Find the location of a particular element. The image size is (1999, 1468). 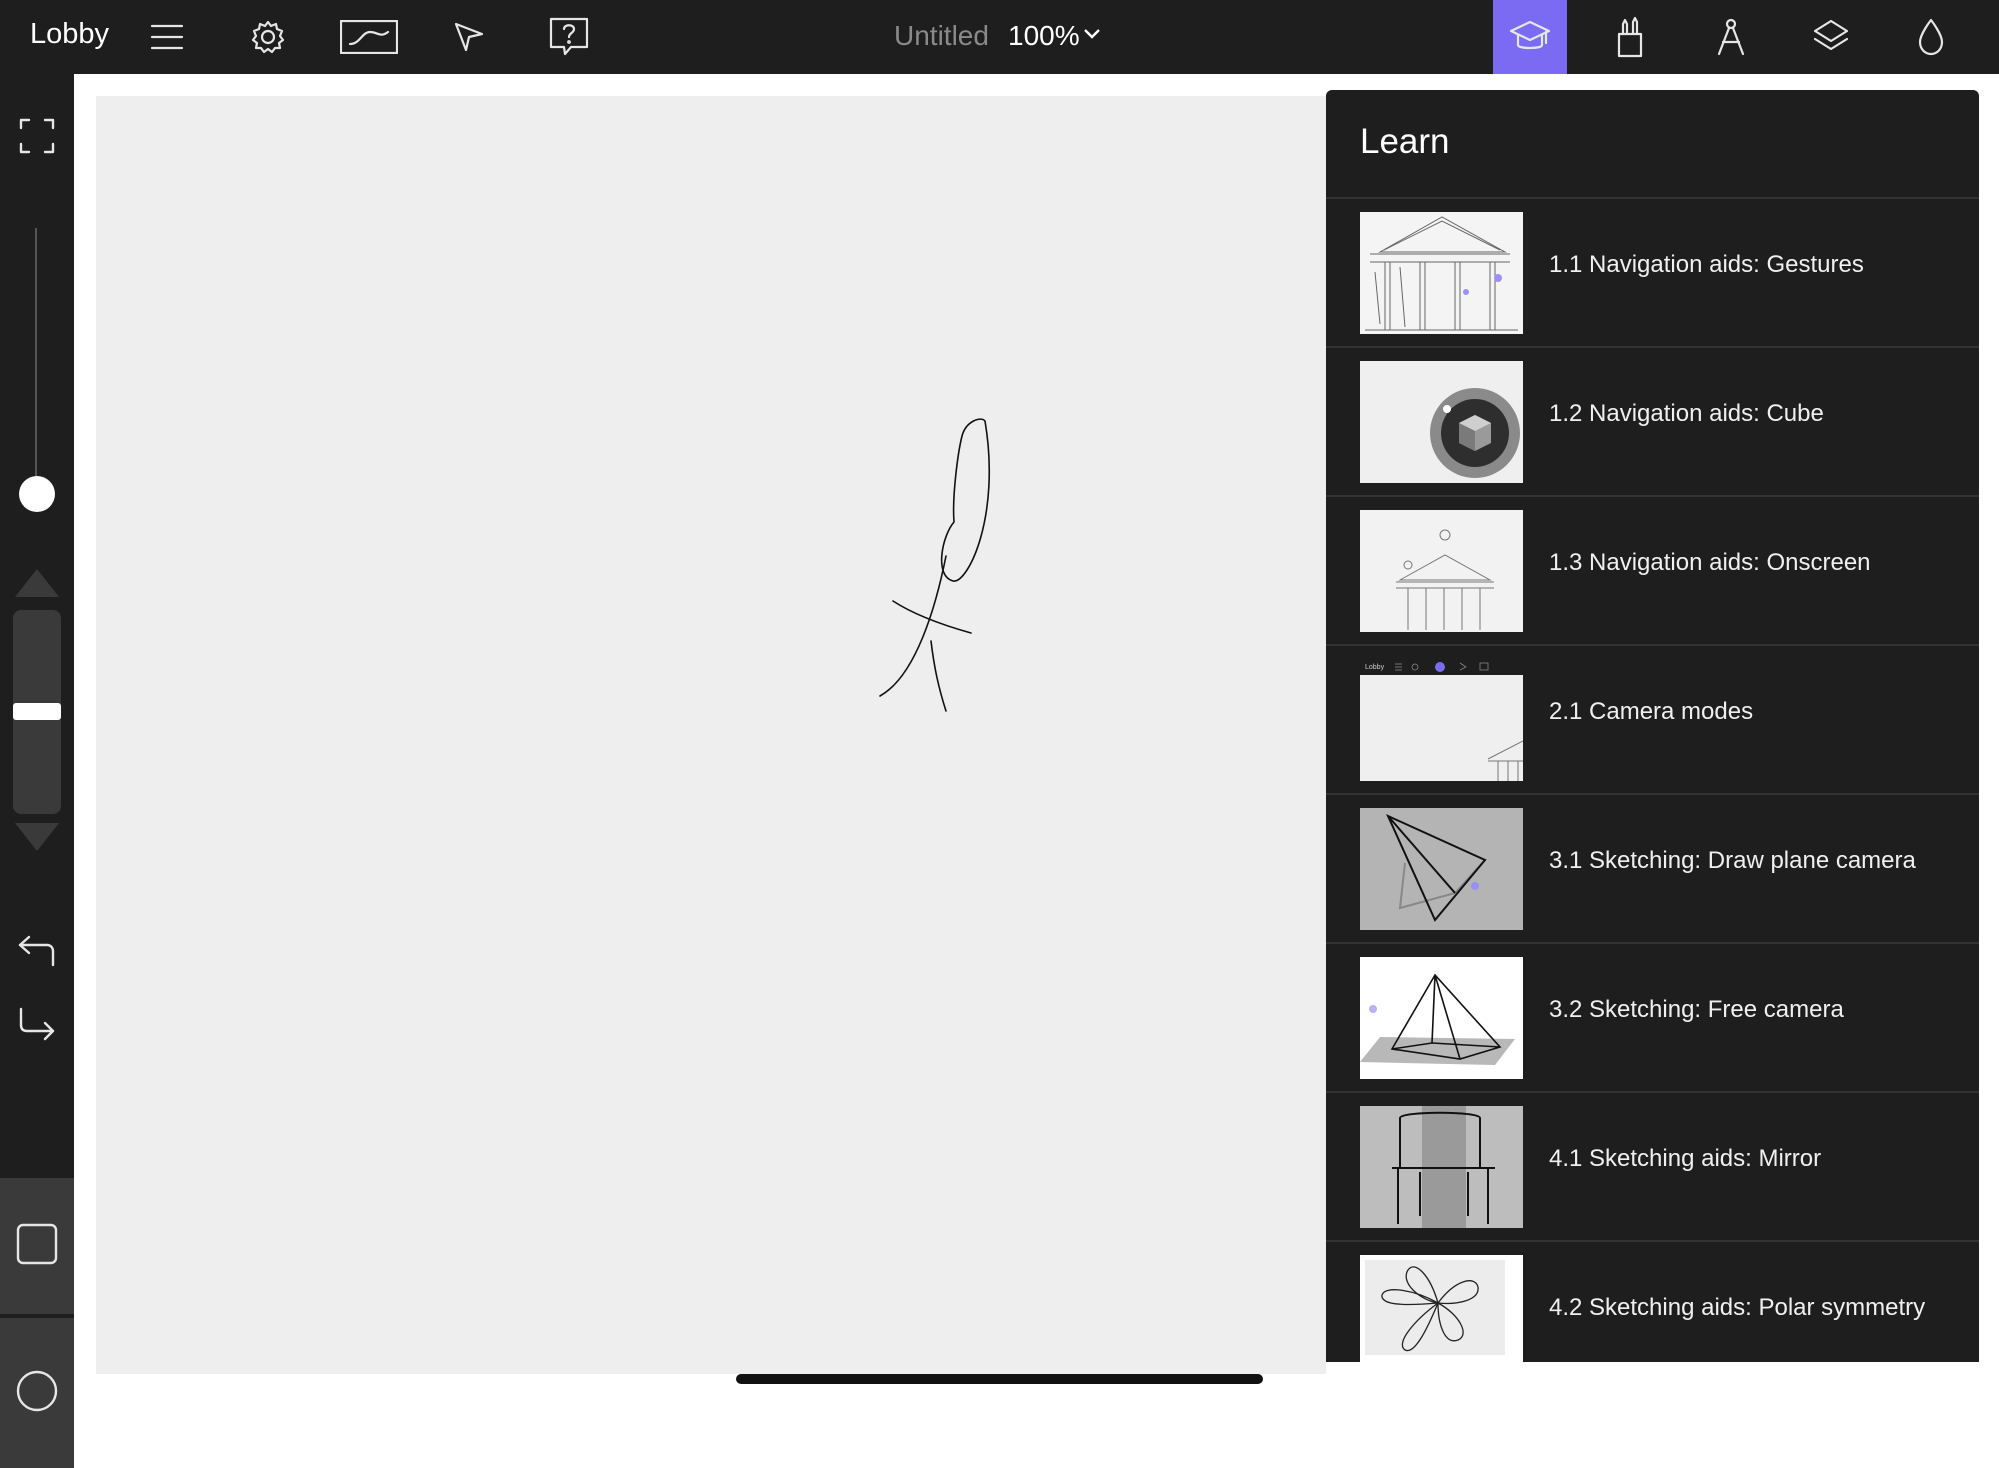

brush-size-track is located at coordinates (36, 363).